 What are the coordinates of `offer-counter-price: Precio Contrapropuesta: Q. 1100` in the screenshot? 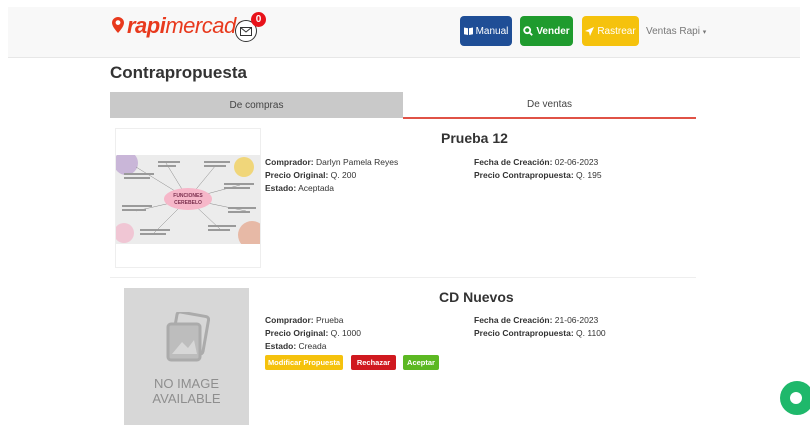 It's located at (540, 333).